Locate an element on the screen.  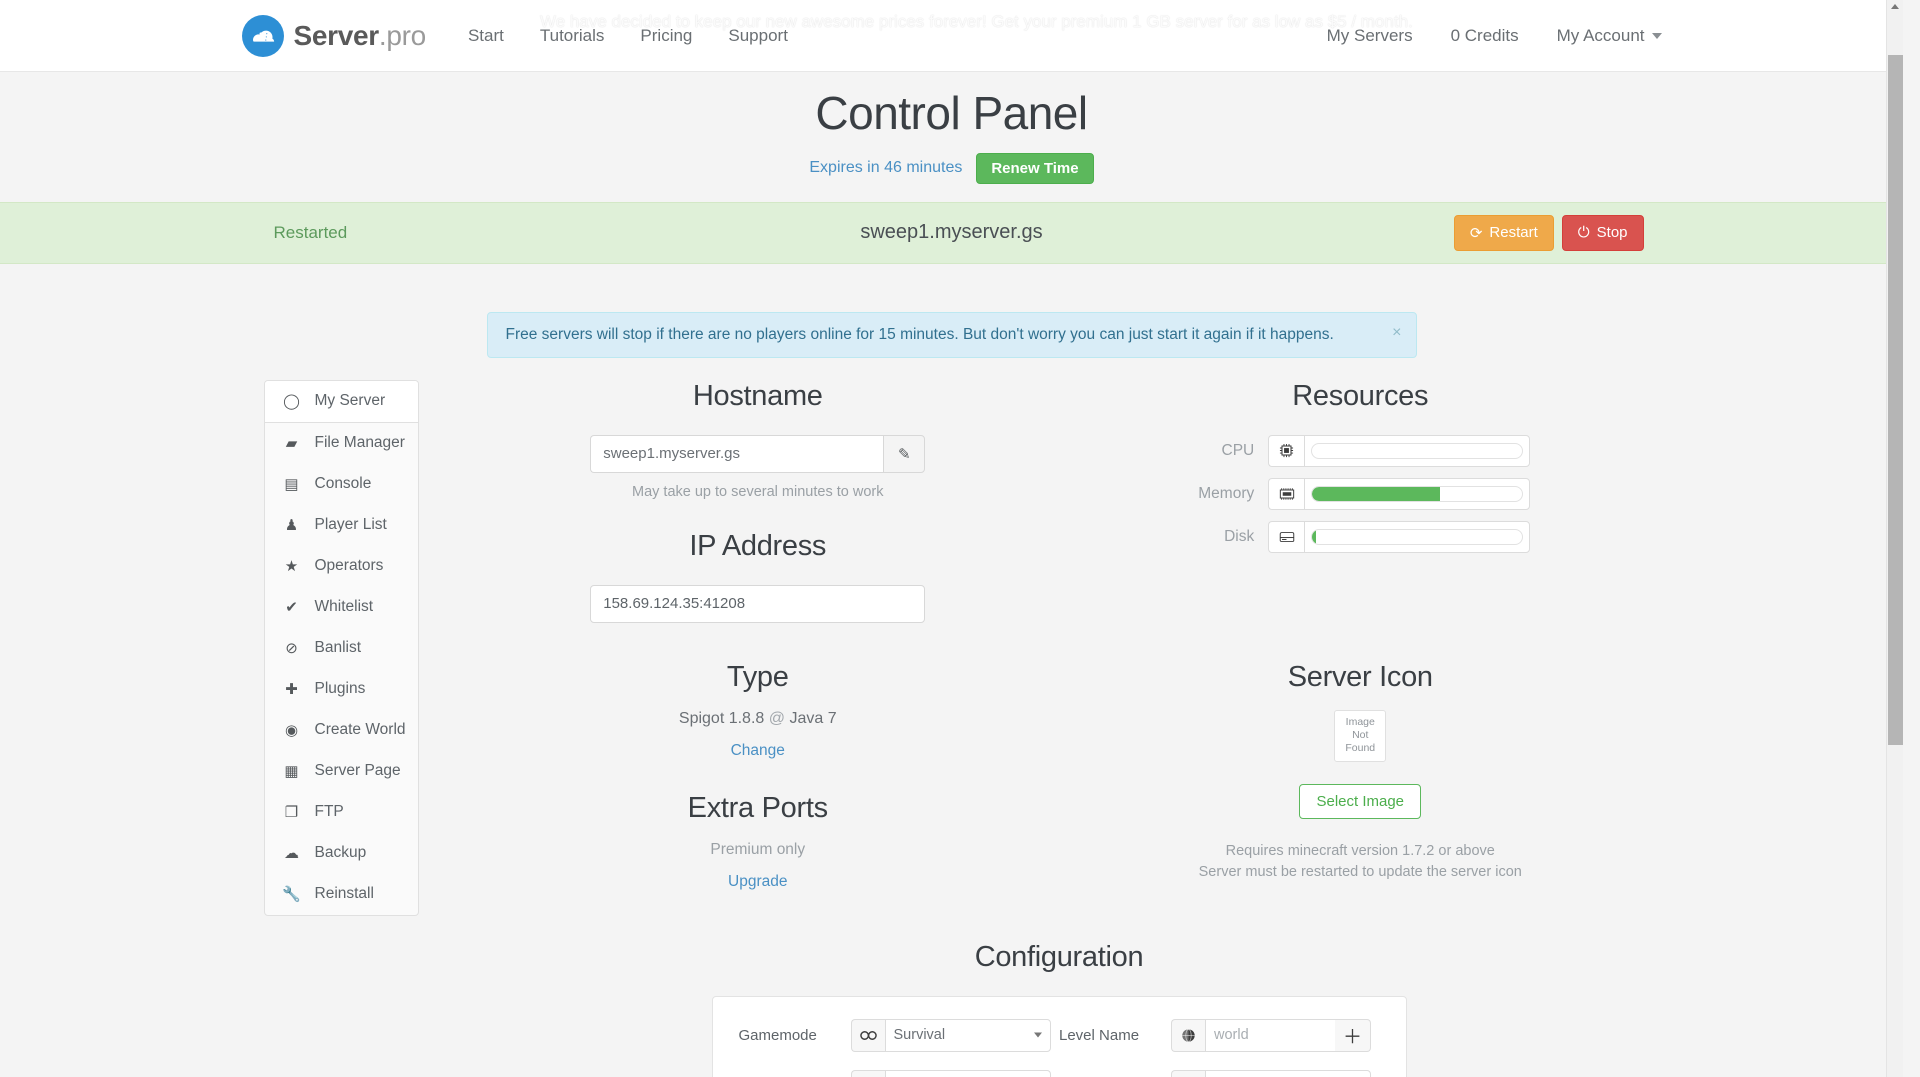
image-not-found-line3: Found is located at coordinates (1360, 748).